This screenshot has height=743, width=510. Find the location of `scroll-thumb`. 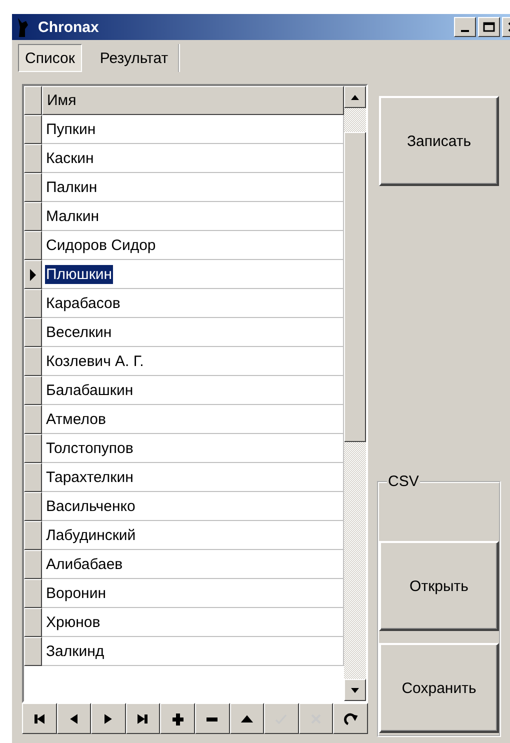

scroll-thumb is located at coordinates (355, 287).